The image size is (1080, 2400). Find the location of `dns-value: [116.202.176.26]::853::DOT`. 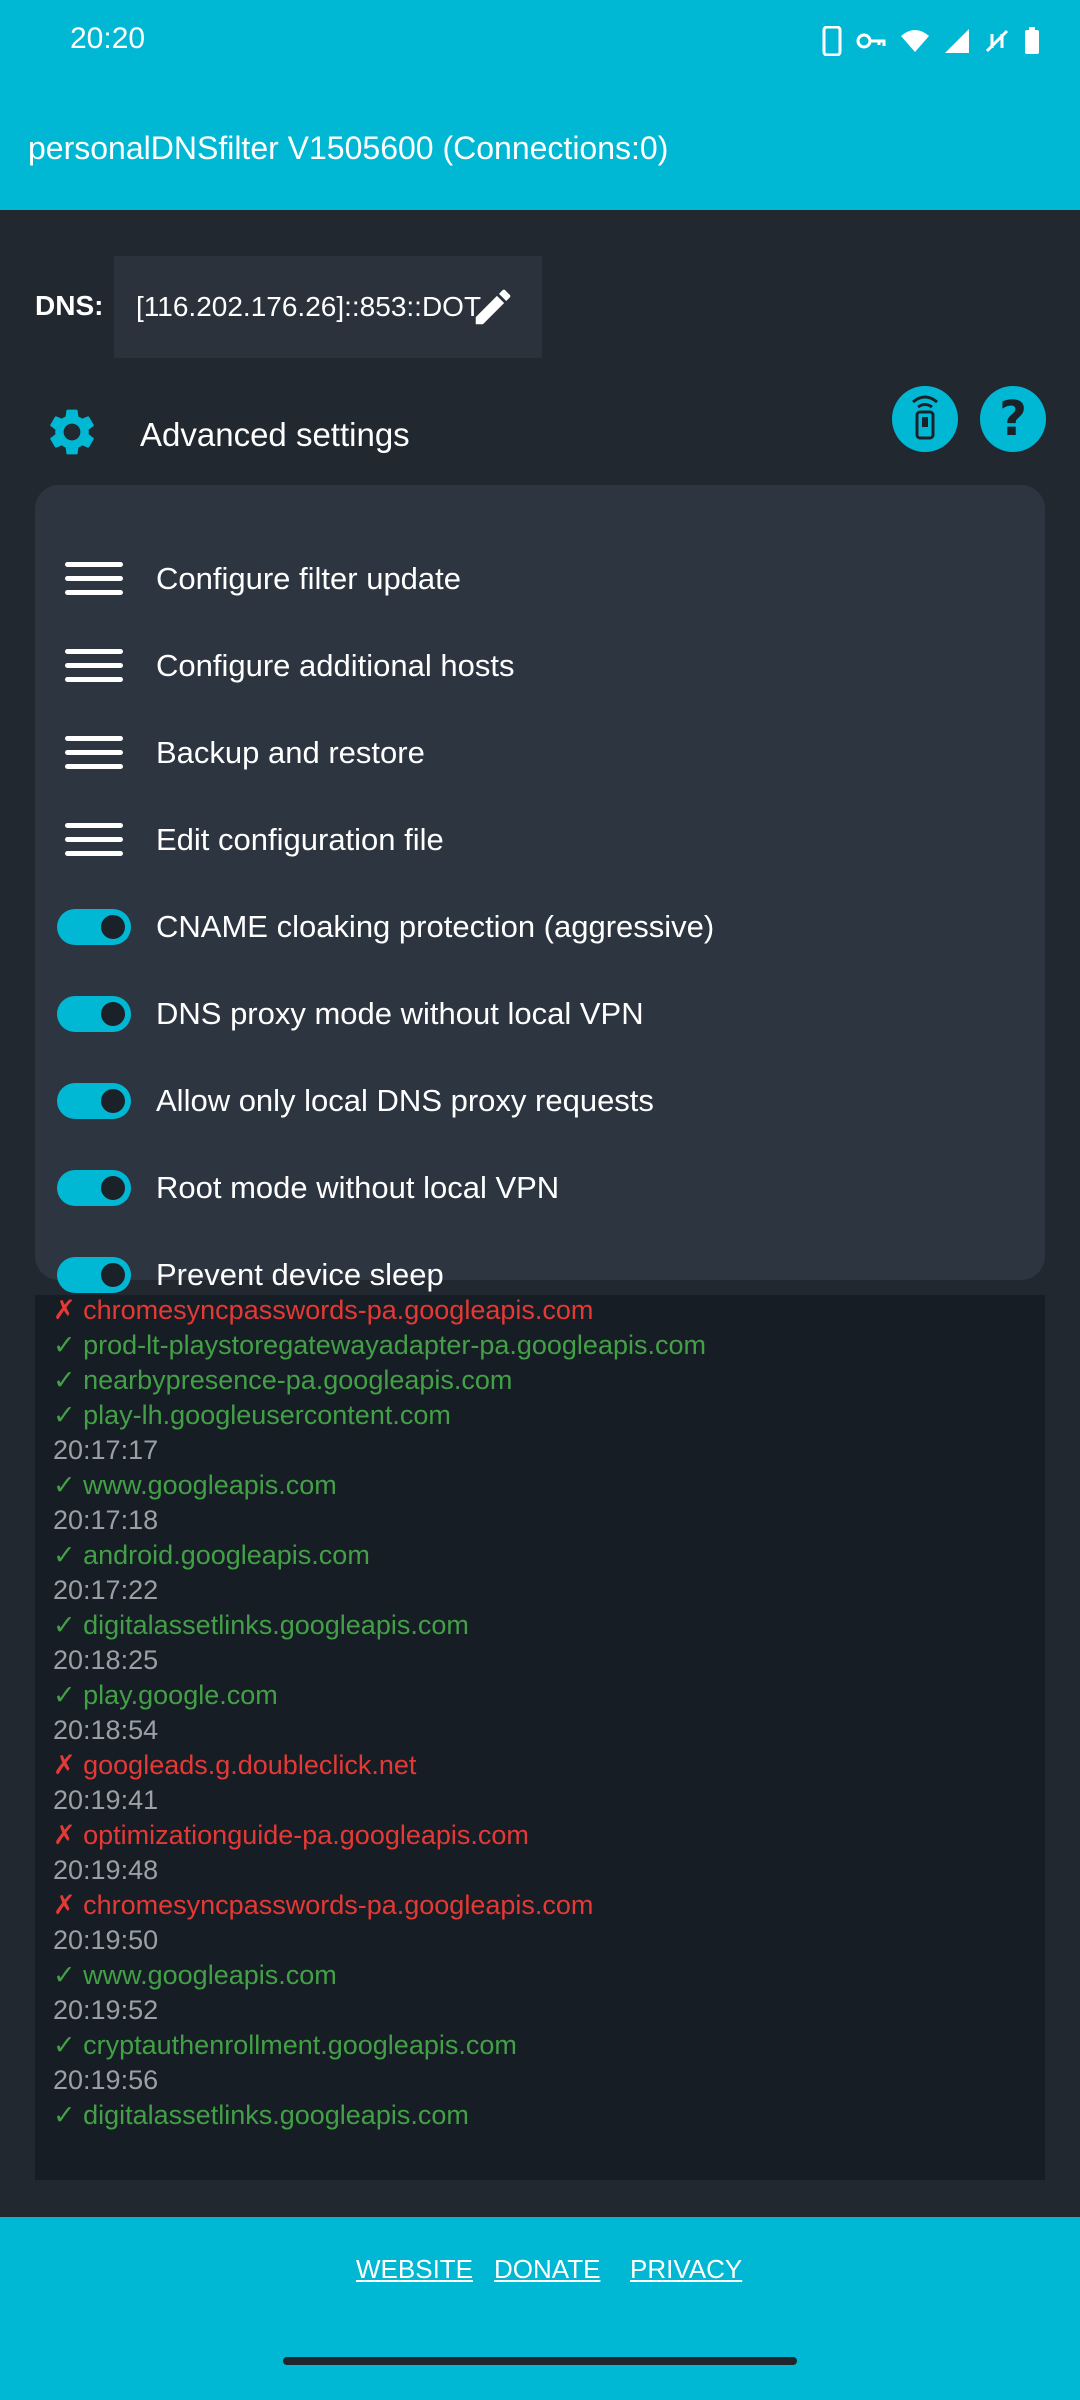

dns-value: [116.202.176.26]::853::DOT is located at coordinates (309, 306).